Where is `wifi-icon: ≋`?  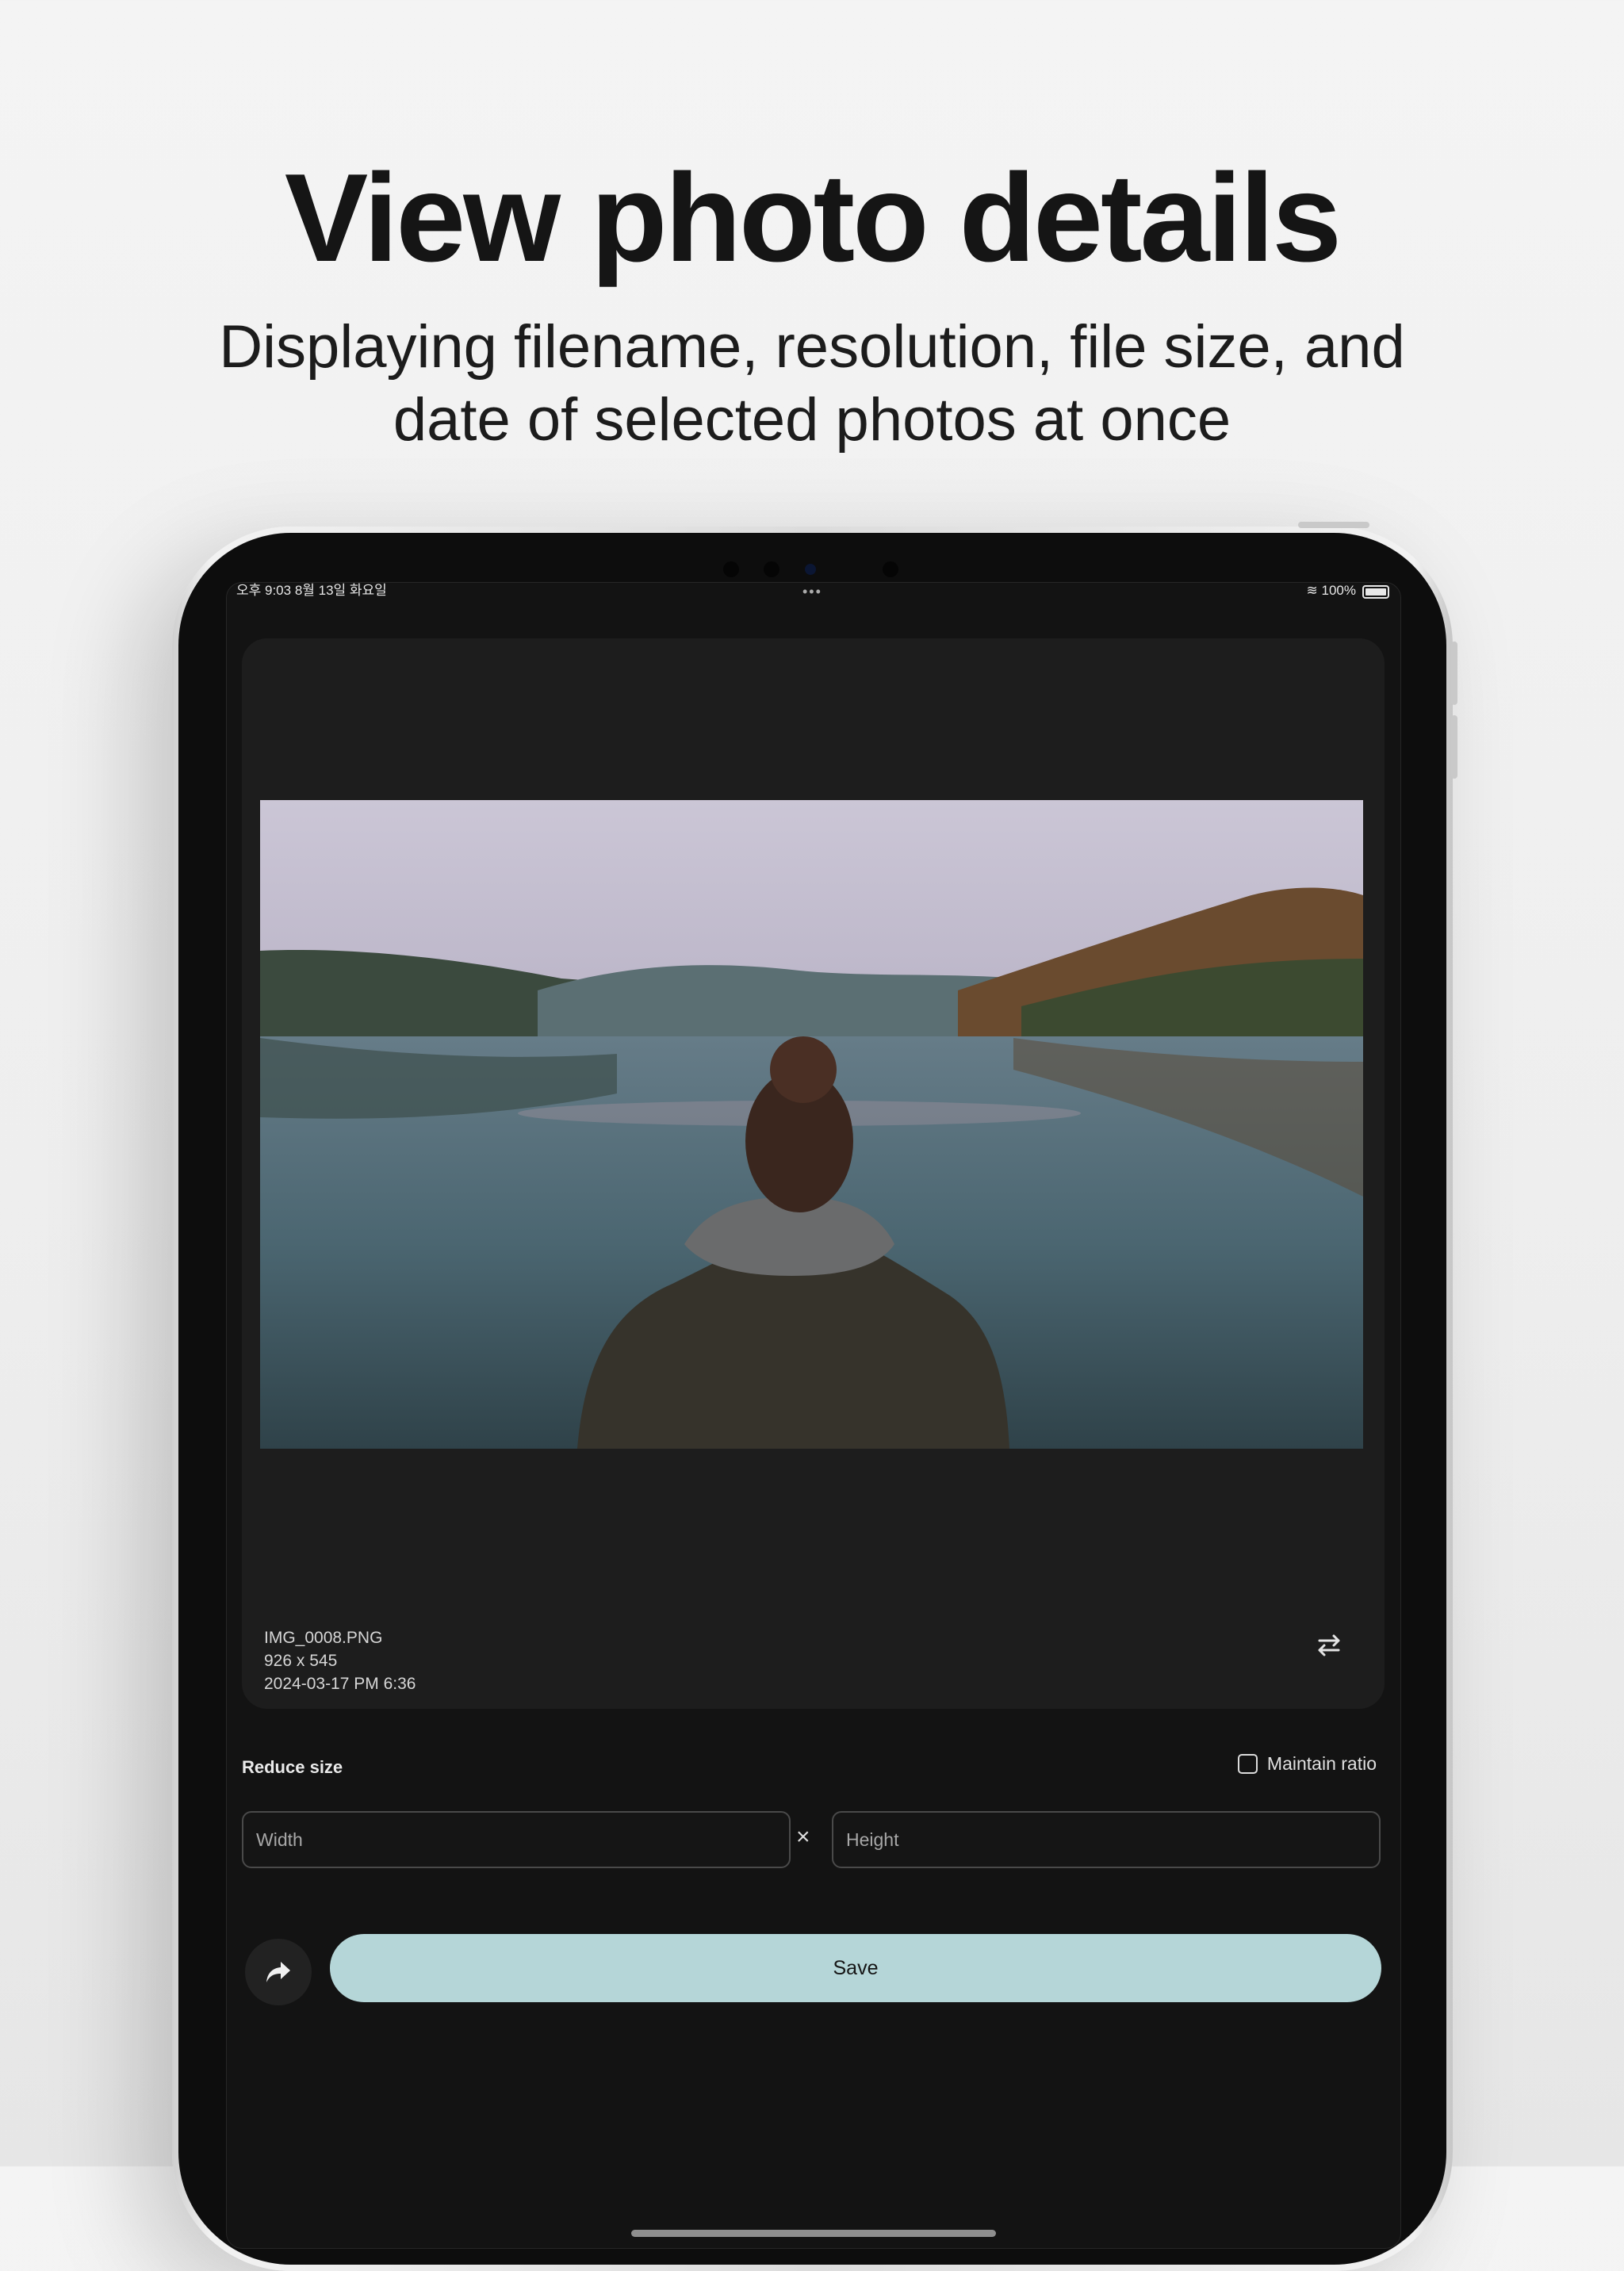
wifi-icon: ≋ is located at coordinates (1314, 590).